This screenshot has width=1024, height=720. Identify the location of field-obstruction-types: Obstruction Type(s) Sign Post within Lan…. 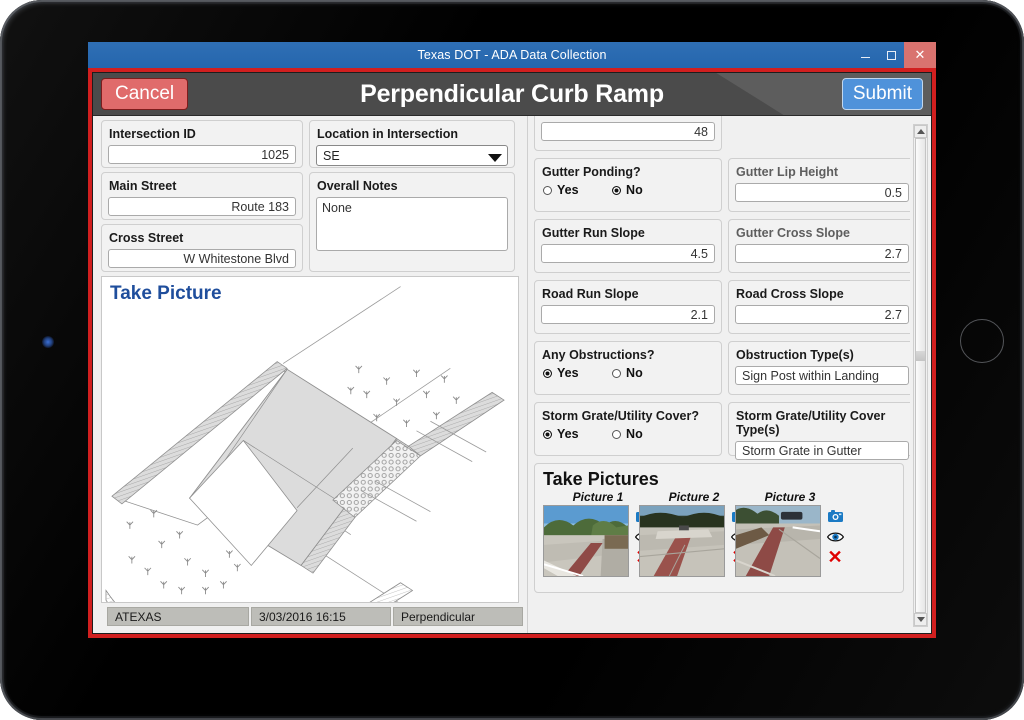
(819, 368).